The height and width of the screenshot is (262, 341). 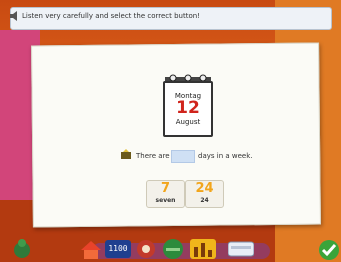 I want to click on sentence-speaker-icon, so click(x=126, y=155).